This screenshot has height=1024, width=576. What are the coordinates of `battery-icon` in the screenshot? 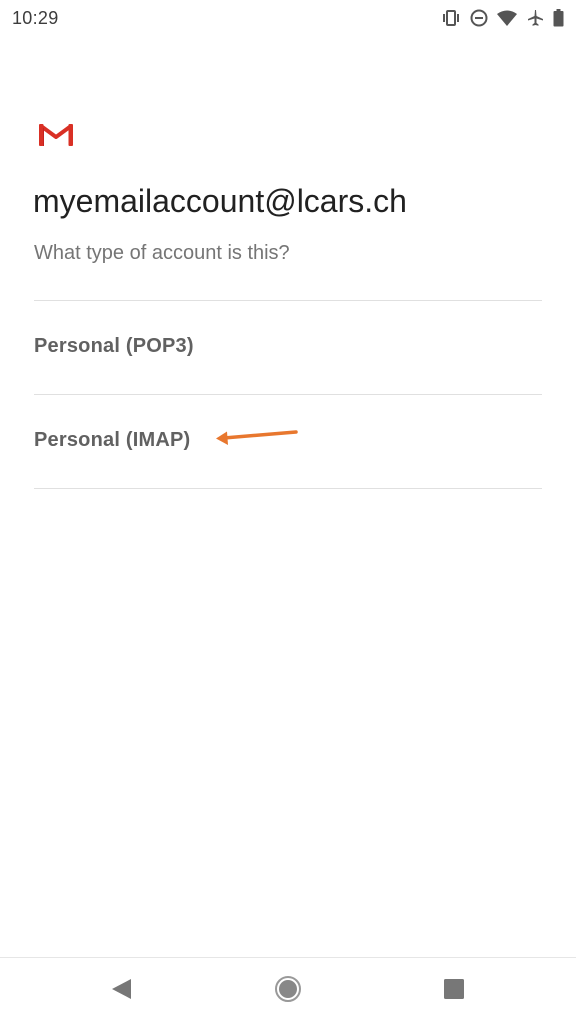 It's located at (558, 18).